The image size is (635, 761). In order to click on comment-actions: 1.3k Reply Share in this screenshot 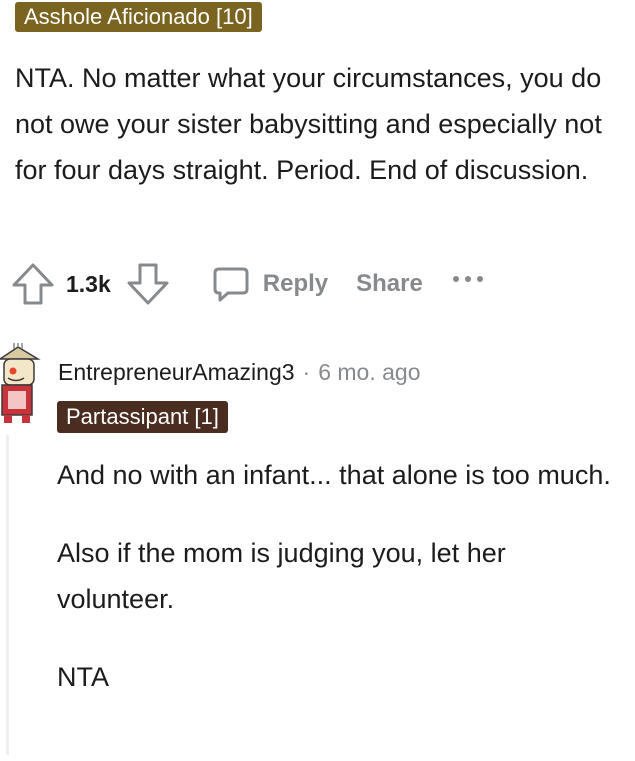, I will do `click(246, 284)`.